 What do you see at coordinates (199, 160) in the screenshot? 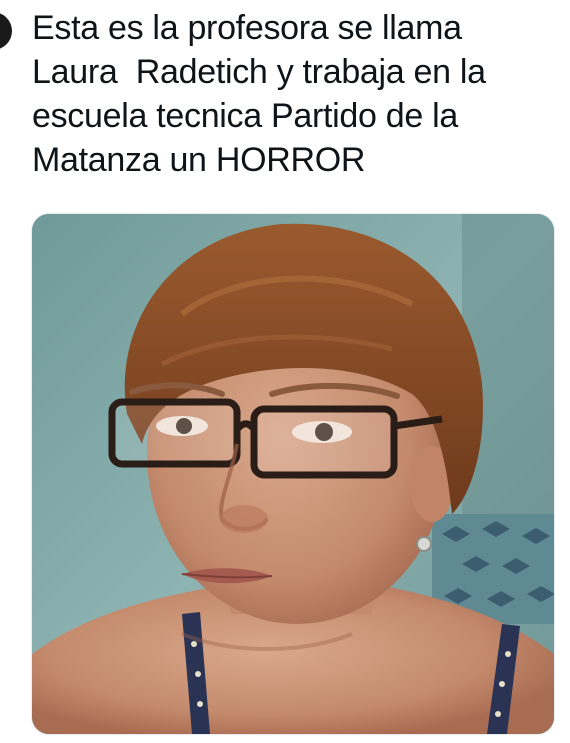
I see `tweet-text-line: Matanza un HORROR` at bounding box center [199, 160].